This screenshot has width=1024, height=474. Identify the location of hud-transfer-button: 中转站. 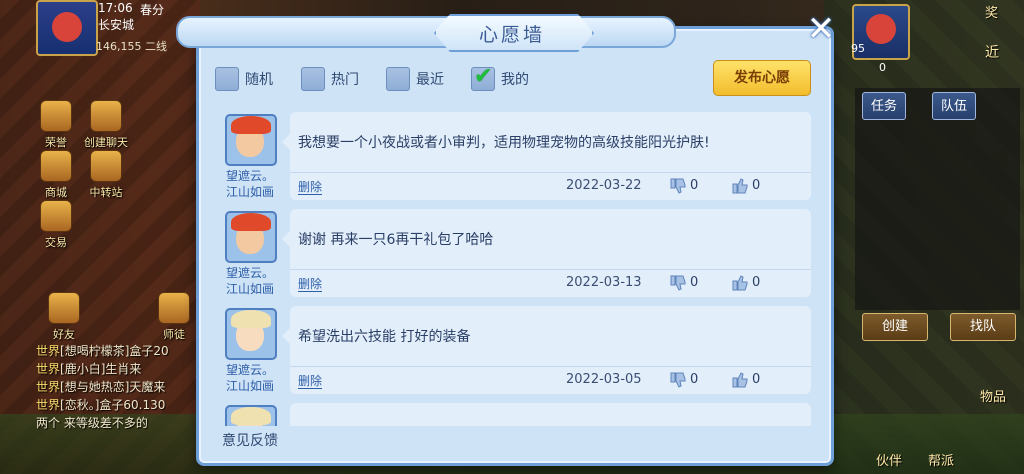
(106, 175).